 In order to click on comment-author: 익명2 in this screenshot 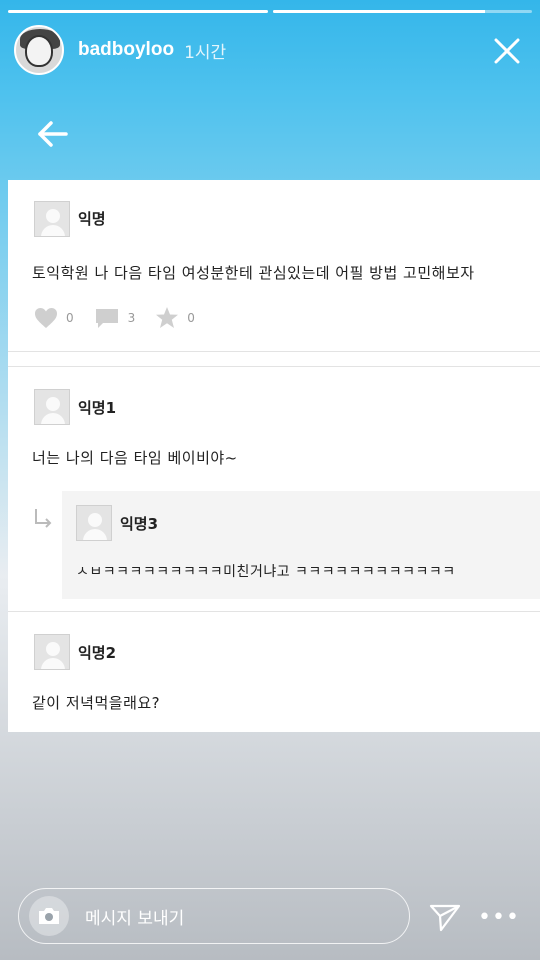, I will do `click(97, 653)`.